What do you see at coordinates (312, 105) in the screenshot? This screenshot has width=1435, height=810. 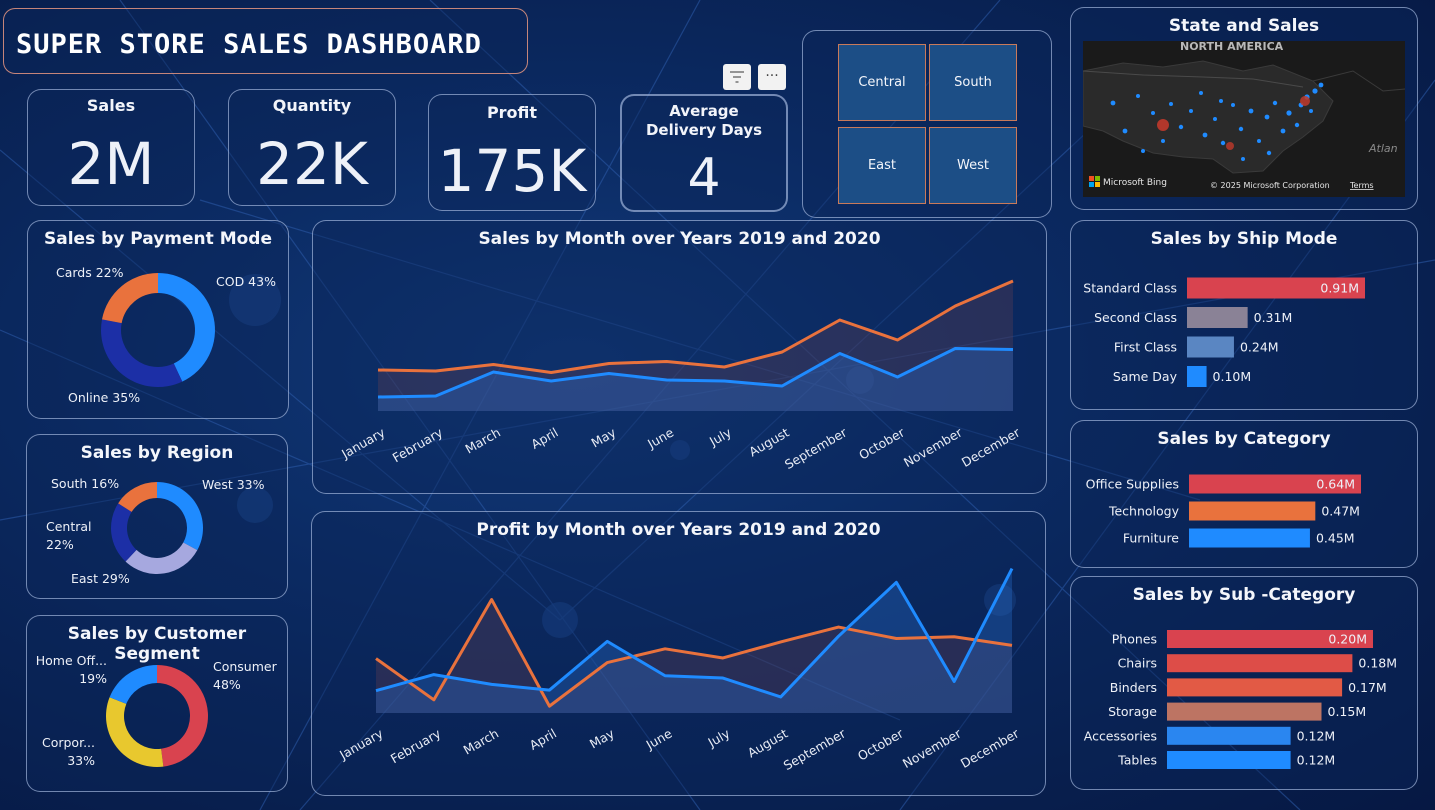 I see `kpi-quantity-label: Quantity` at bounding box center [312, 105].